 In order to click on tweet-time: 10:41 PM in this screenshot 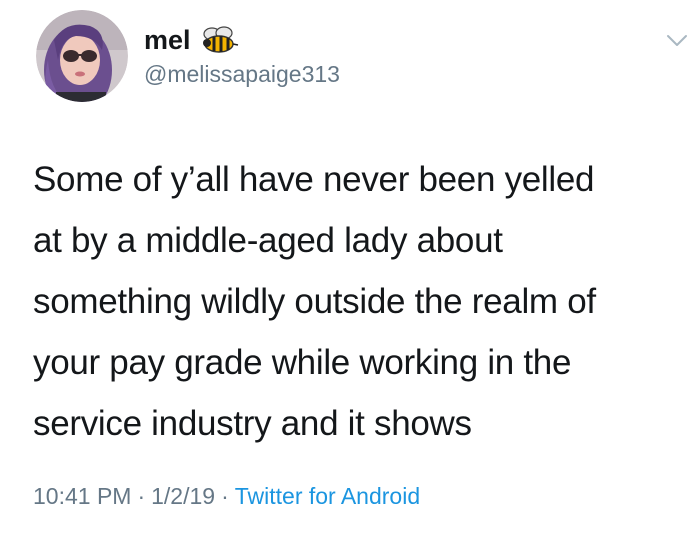, I will do `click(82, 496)`.